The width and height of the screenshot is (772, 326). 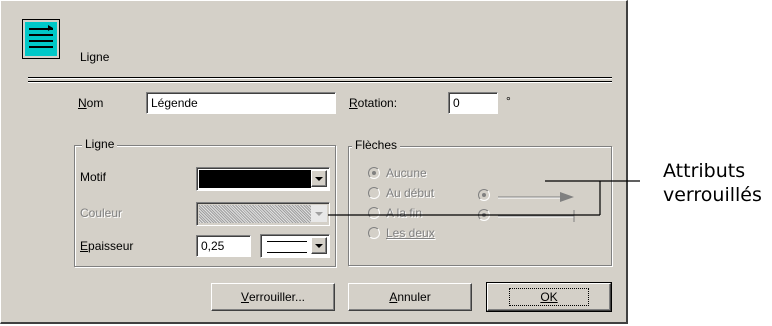 What do you see at coordinates (484, 198) in the screenshot?
I see `callout-lines` at bounding box center [484, 198].